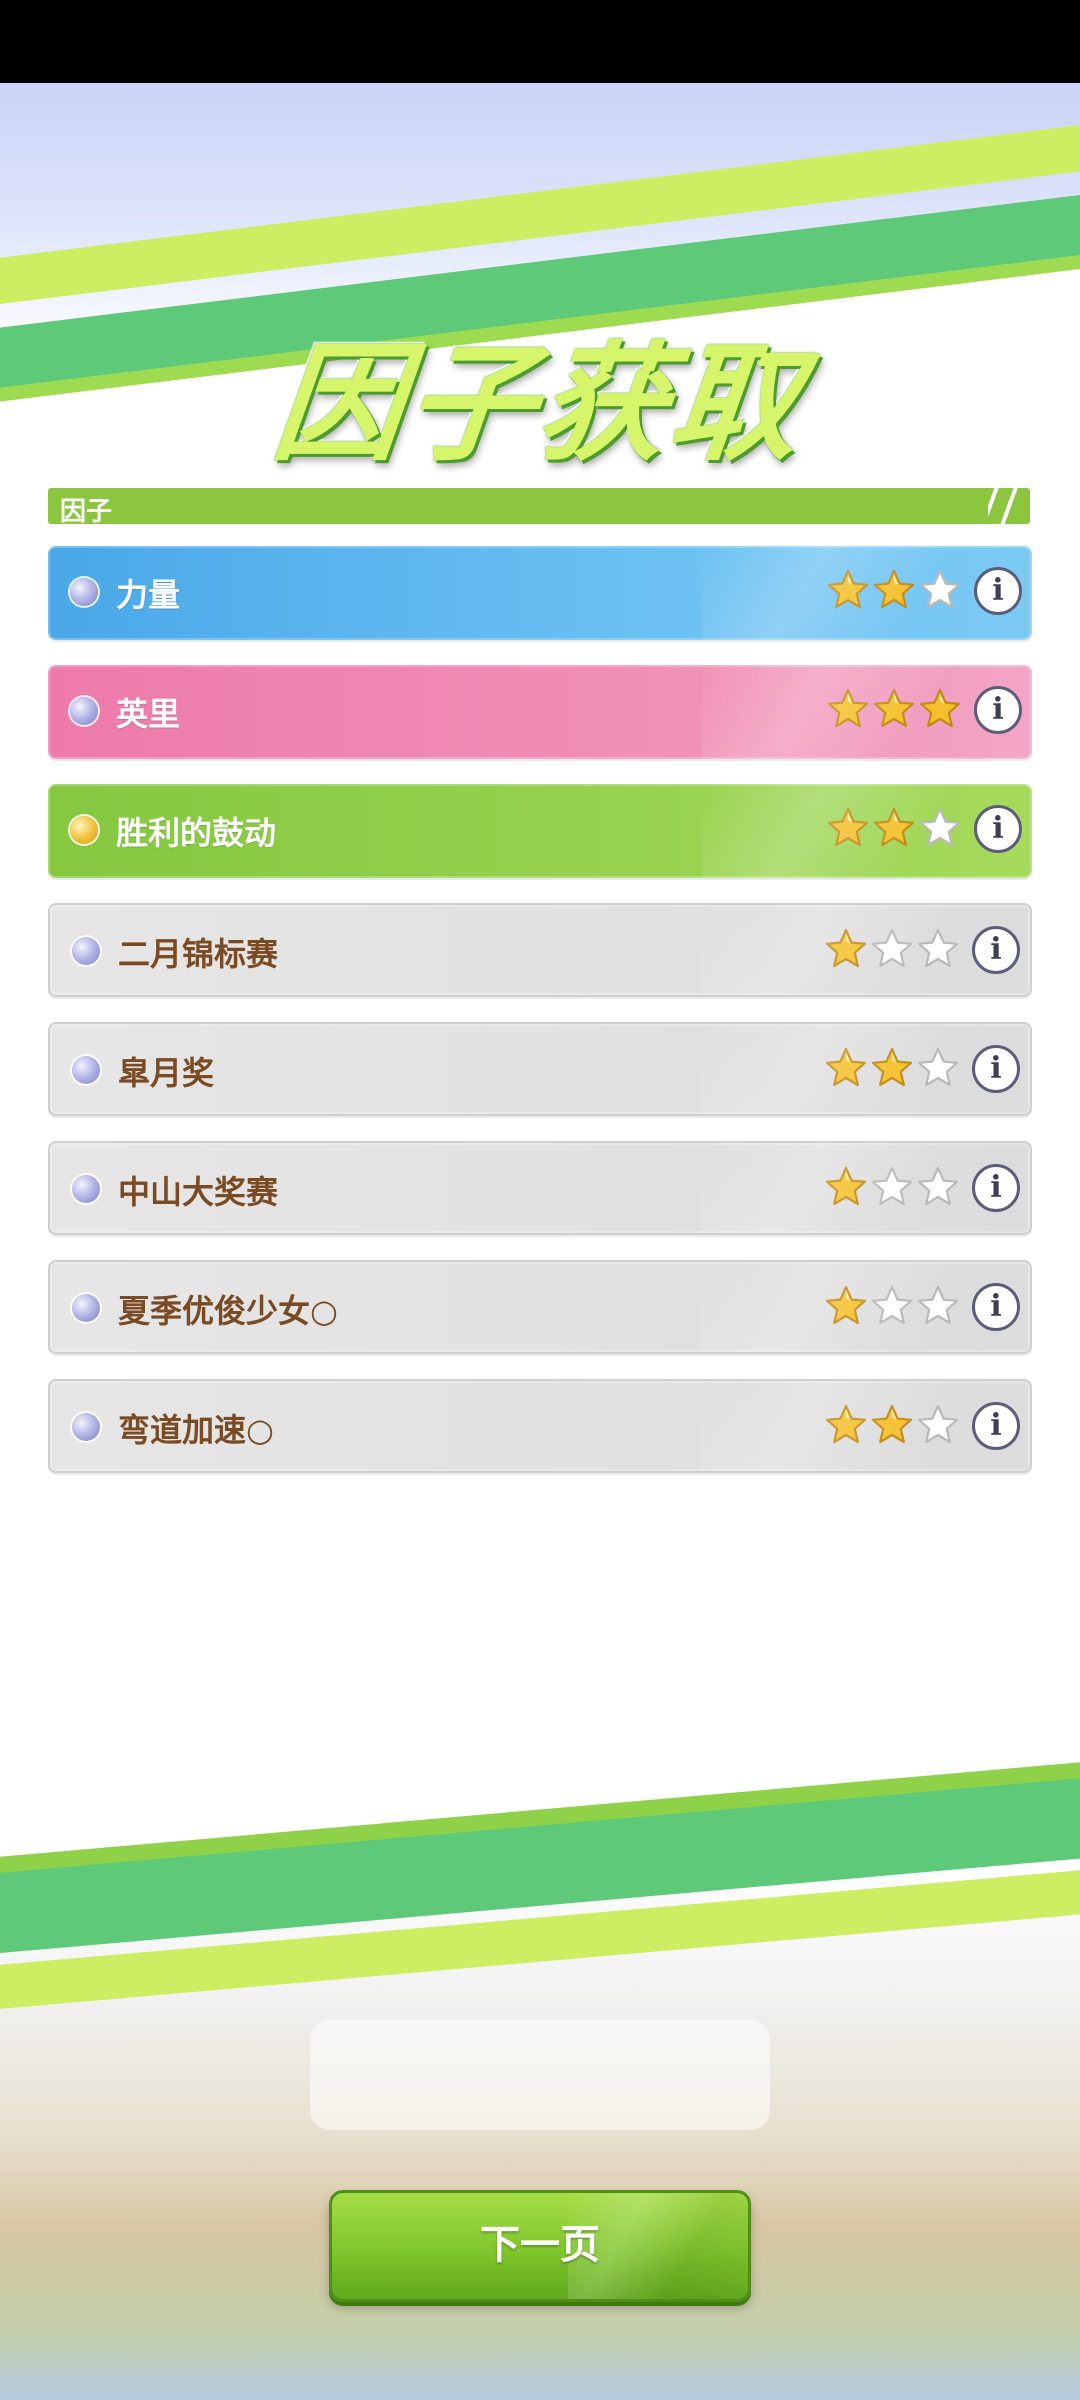 The height and width of the screenshot is (2400, 1080). I want to click on slash-decoration, so click(1003, 506).